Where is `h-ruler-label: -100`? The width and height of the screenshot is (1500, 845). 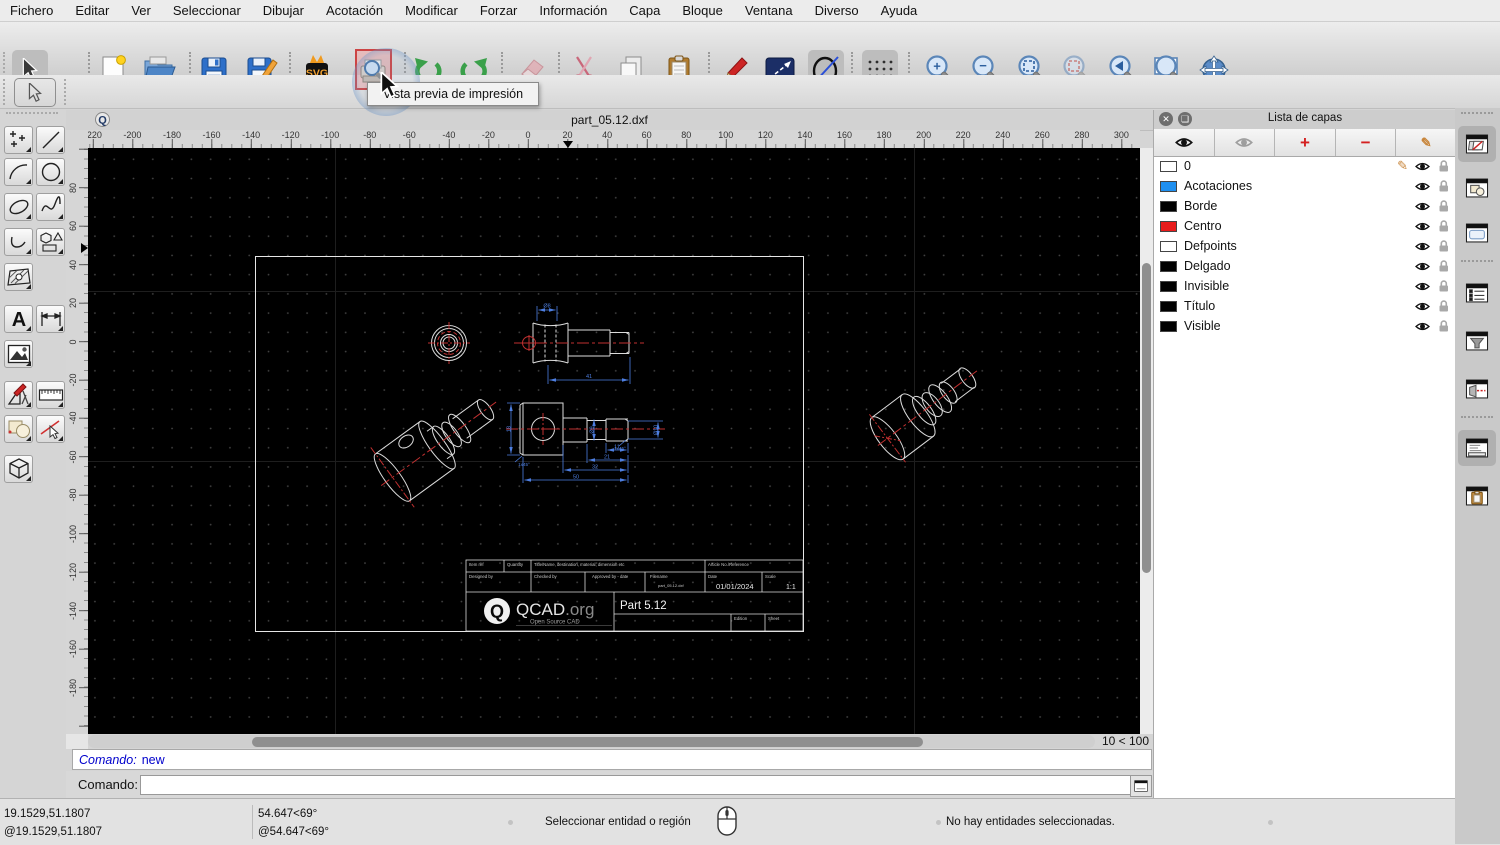 h-ruler-label: -100 is located at coordinates (330, 135).